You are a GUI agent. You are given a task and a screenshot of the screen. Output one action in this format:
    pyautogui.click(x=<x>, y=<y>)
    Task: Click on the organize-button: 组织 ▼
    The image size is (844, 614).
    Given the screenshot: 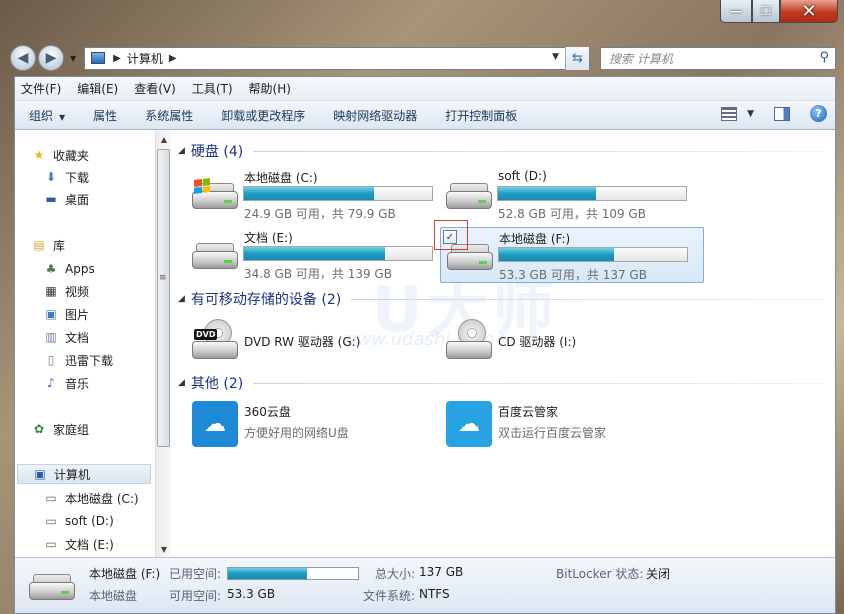 What is the action you would take?
    pyautogui.click(x=47, y=115)
    